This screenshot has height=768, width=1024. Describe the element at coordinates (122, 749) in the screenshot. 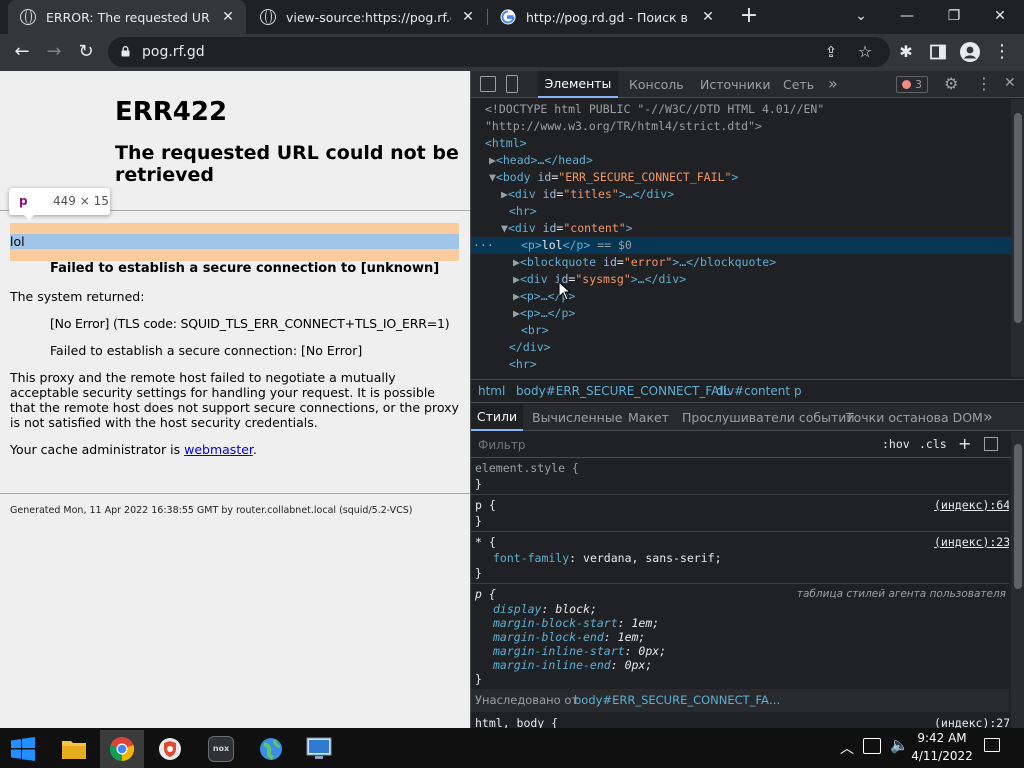

I see `chrome-taskbar` at that location.